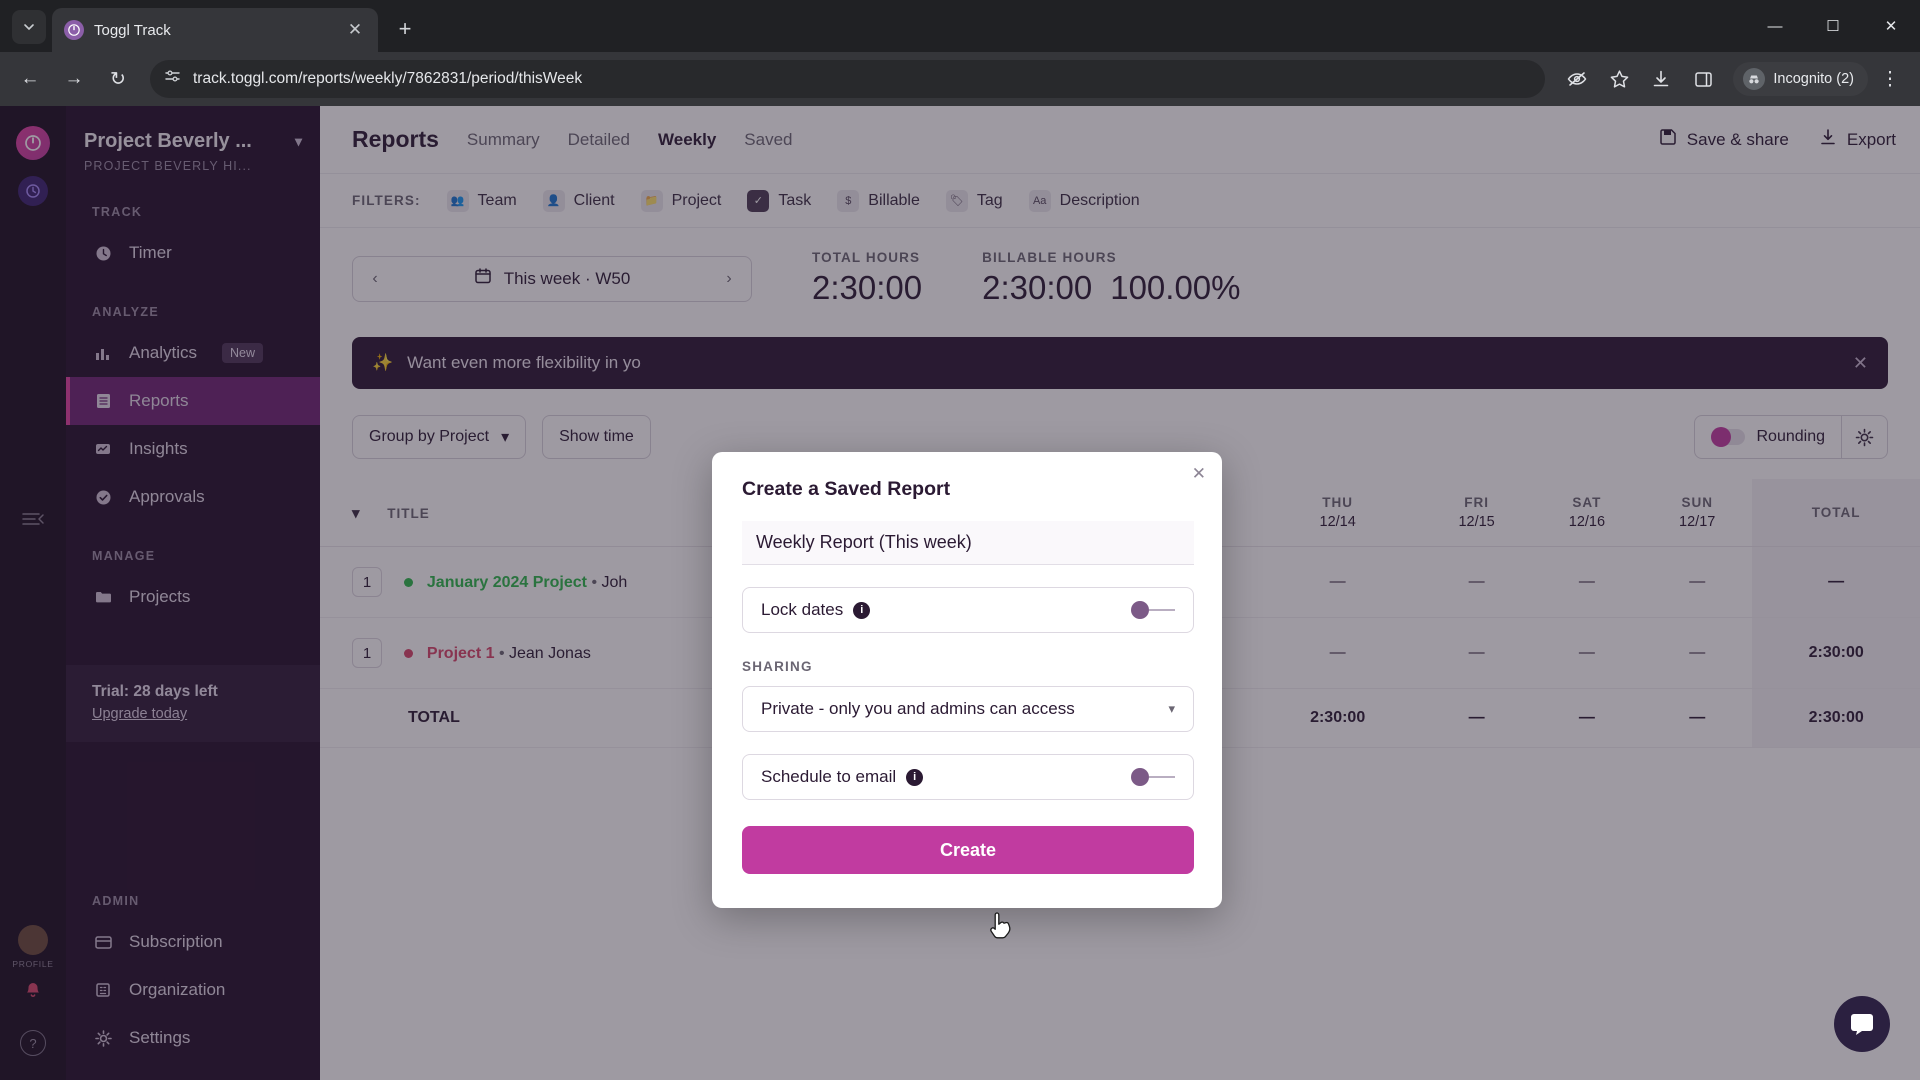 The image size is (1920, 1080). Describe the element at coordinates (1171, 708) in the screenshot. I see `chevron-down-icon: ▾` at that location.